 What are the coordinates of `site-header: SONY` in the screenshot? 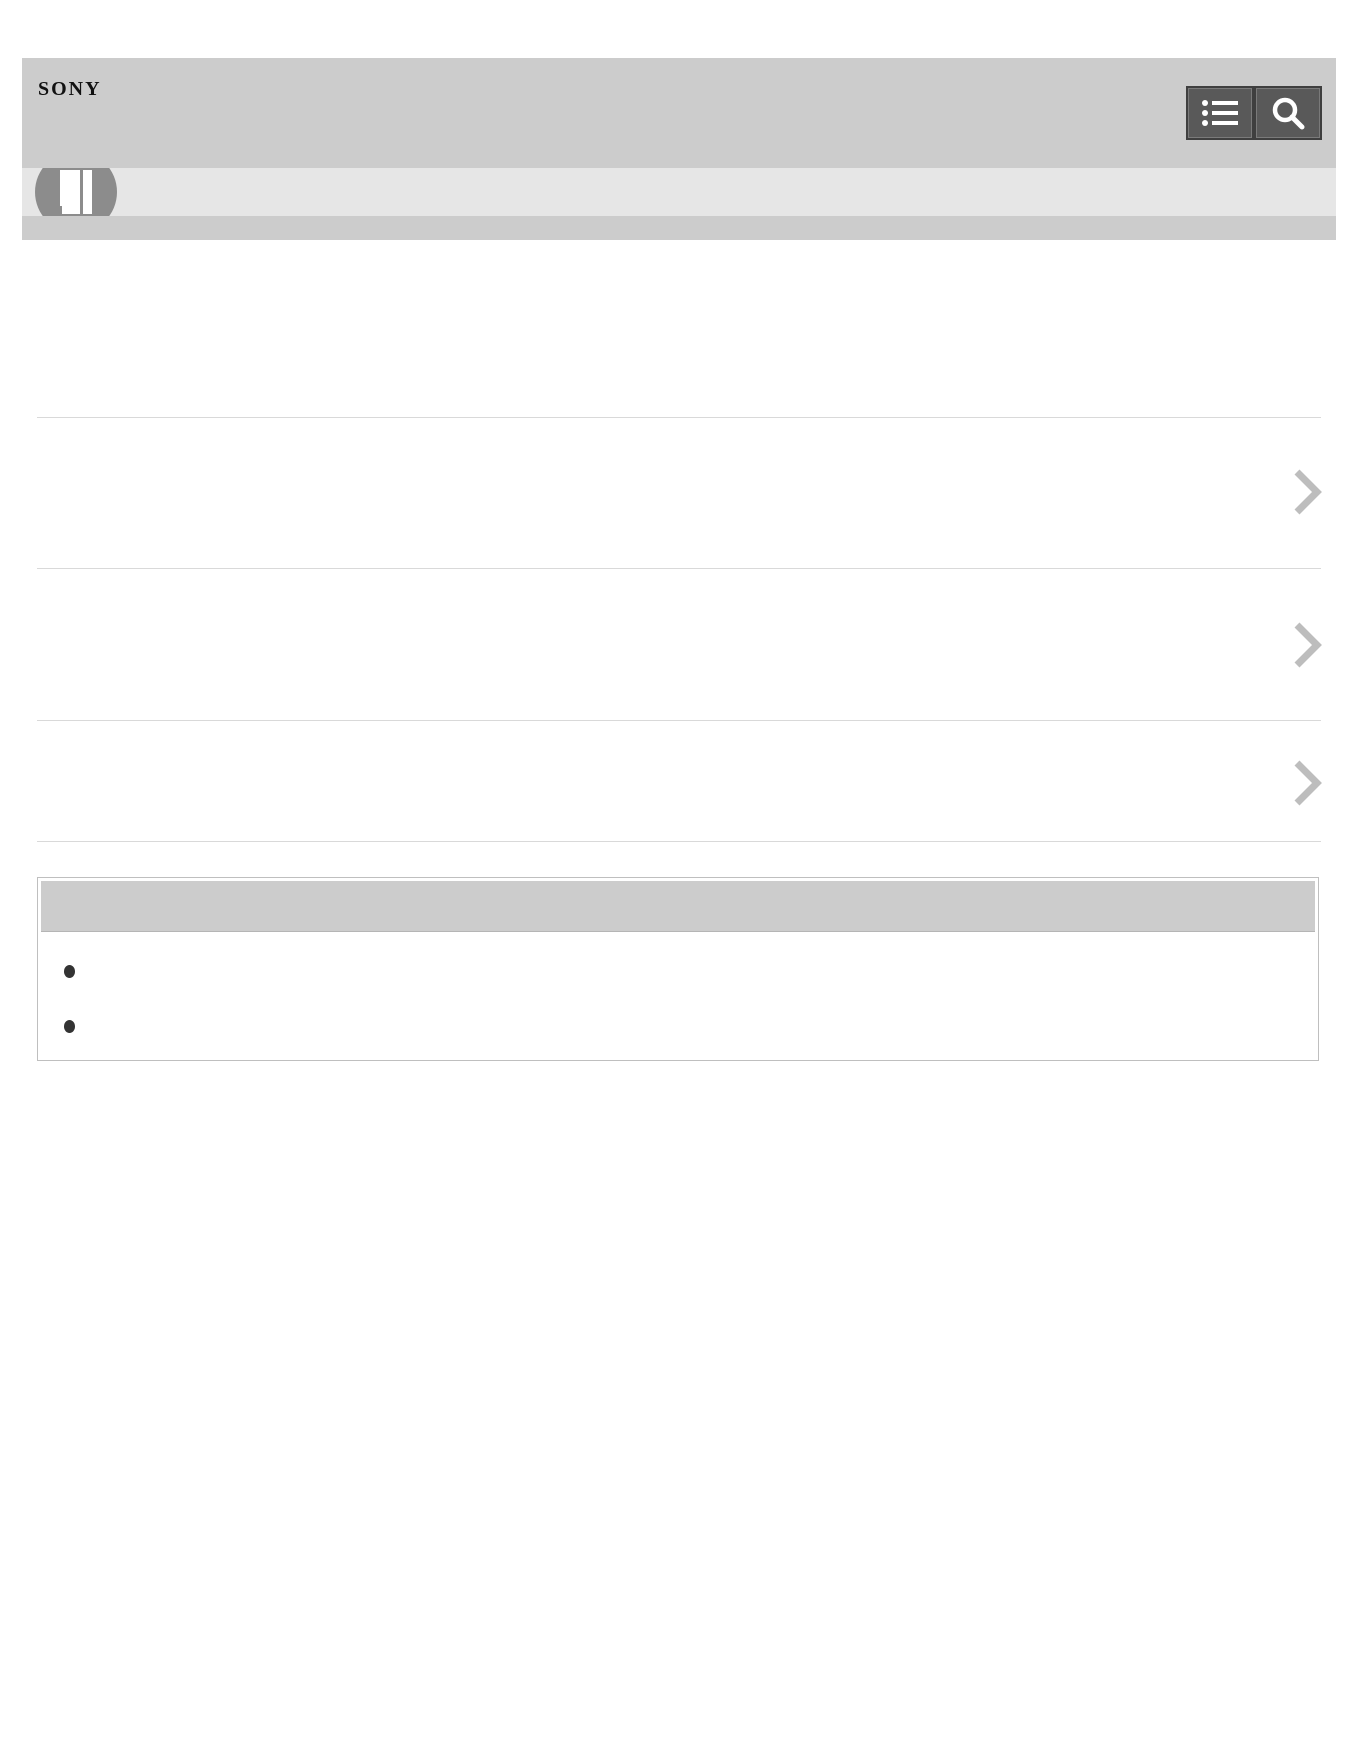 It's located at (679, 113).